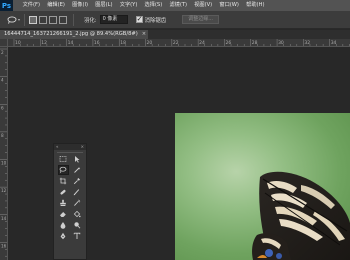  What do you see at coordinates (18, 19) in the screenshot?
I see `chevron-down-icon` at bounding box center [18, 19].